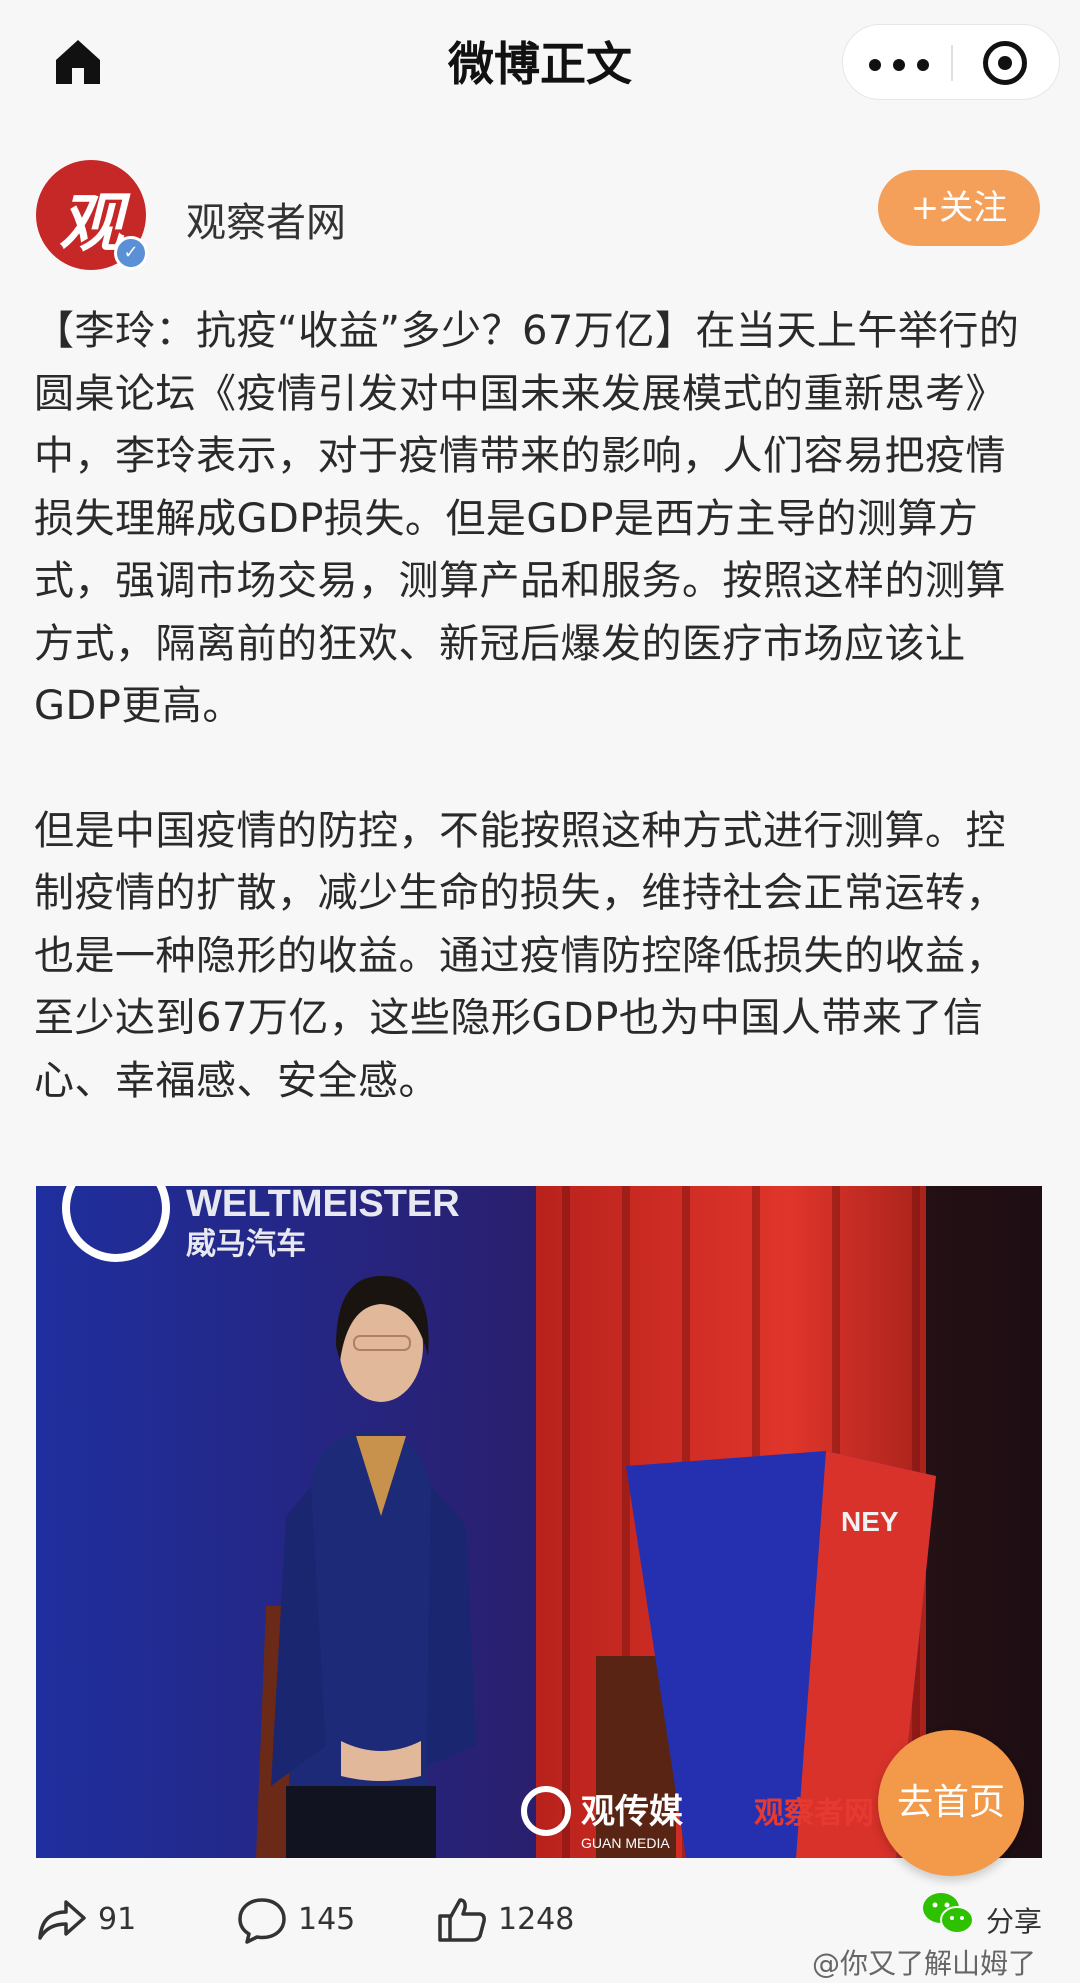 The height and width of the screenshot is (1983, 1080). Describe the element at coordinates (924, 1963) in the screenshot. I see `weibo-watermark: @你又了解山姆了` at that location.